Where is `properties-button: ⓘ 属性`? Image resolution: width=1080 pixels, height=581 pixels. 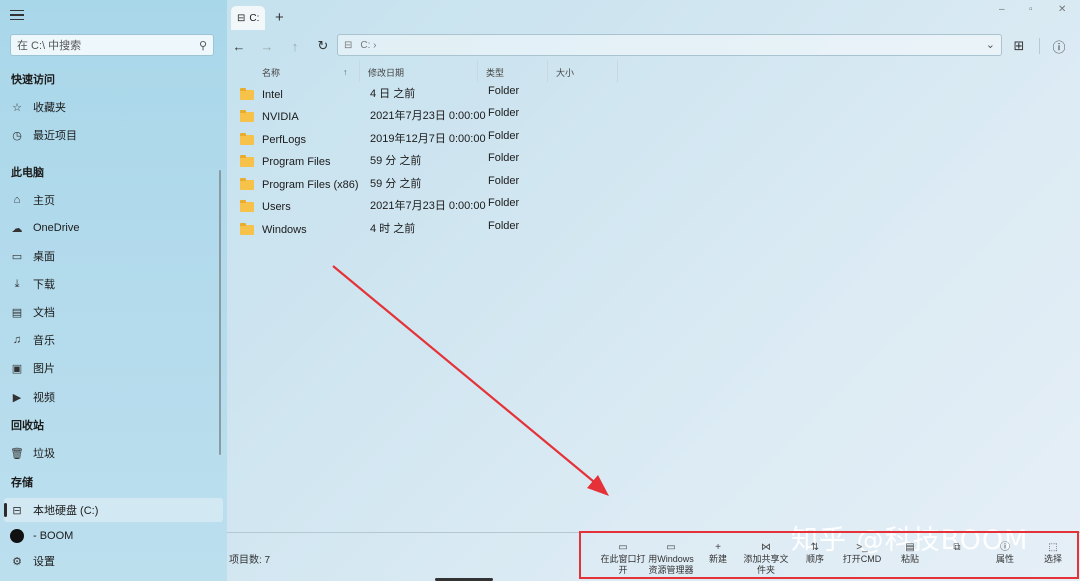
properties-button: ⓘ 属性 is located at coordinates (1005, 553).